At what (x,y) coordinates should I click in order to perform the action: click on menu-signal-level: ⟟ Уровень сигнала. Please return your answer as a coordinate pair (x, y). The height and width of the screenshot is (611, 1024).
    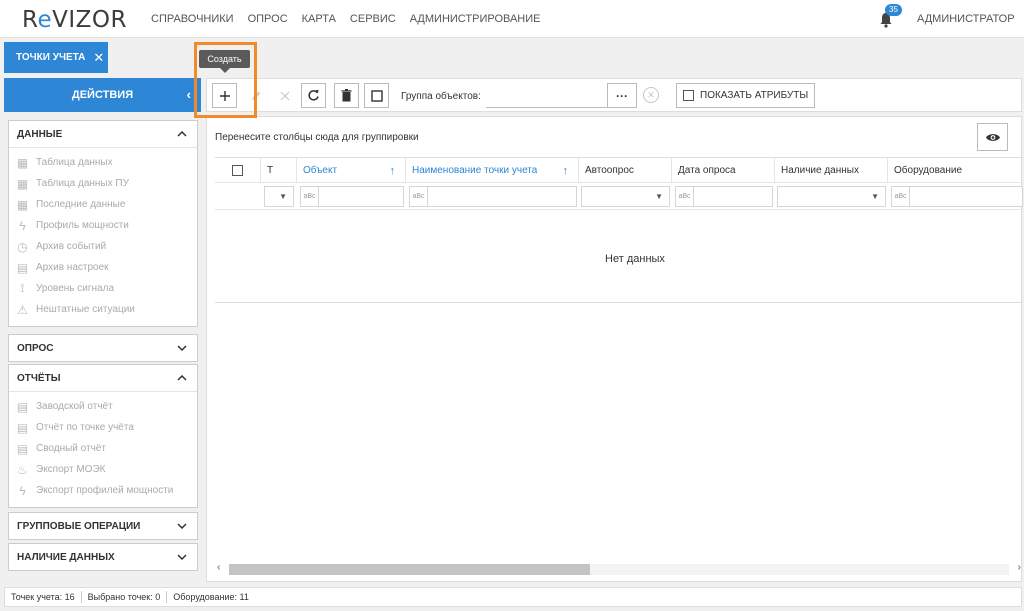
    Looking at the image, I should click on (103, 288).